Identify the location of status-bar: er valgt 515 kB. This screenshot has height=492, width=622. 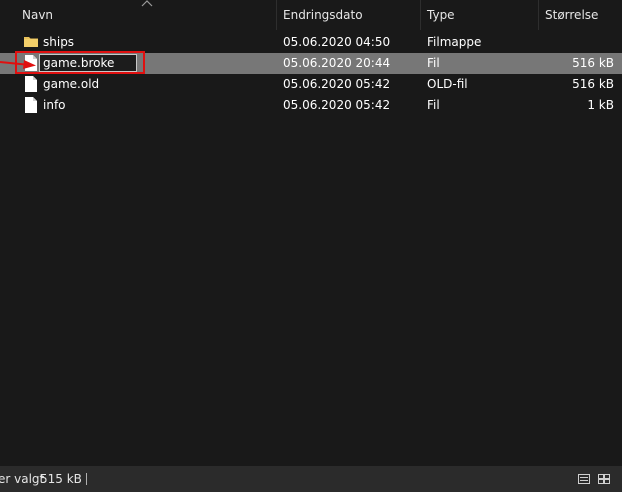
(311, 479).